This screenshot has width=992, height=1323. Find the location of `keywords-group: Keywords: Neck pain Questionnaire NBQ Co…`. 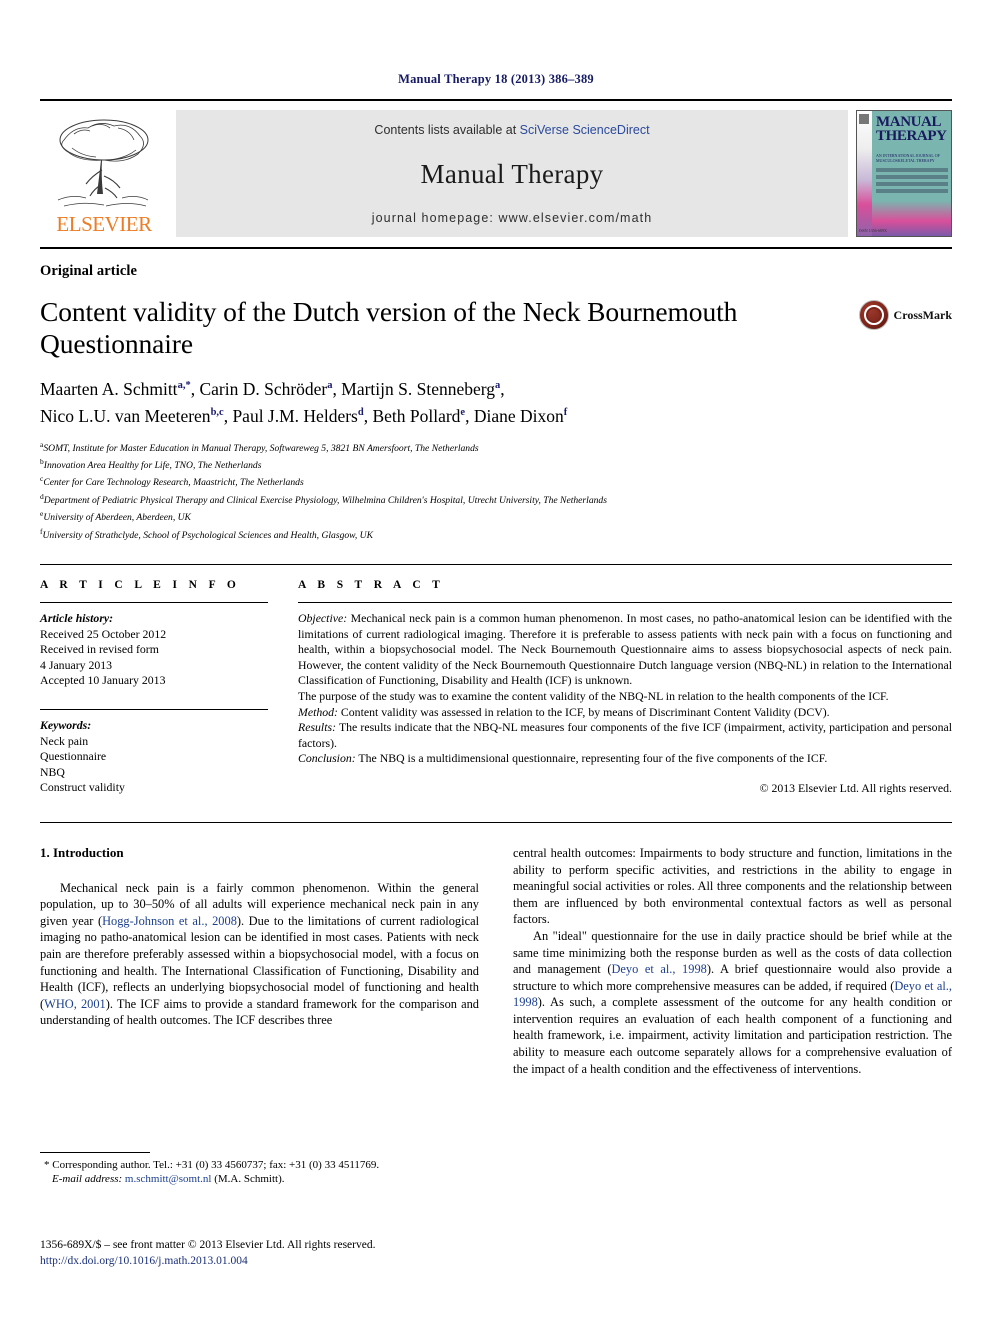

keywords-group: Keywords: Neck pain Questionnaire NBQ Co… is located at coordinates (154, 757).